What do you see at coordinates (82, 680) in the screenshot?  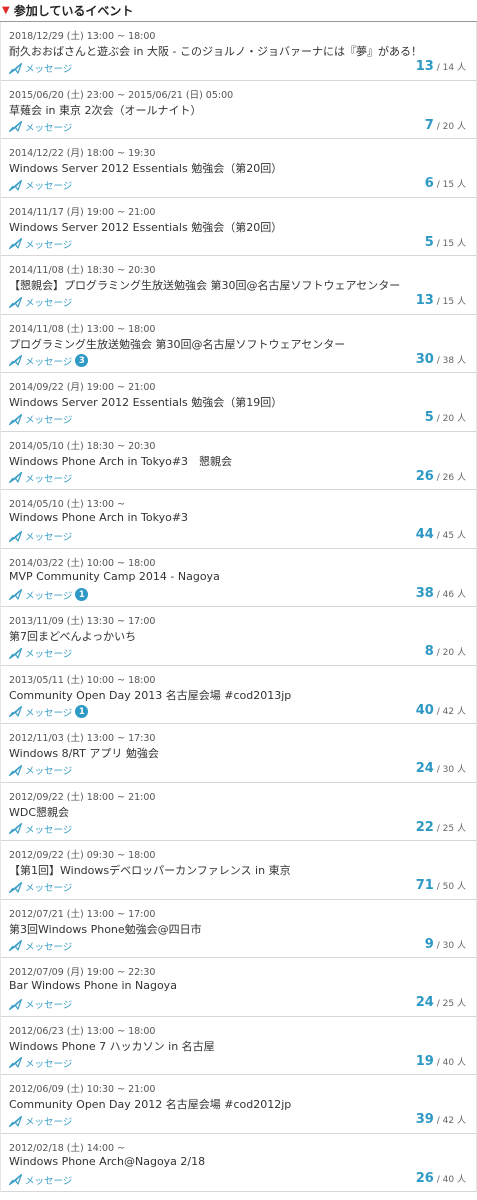 I see `event-date: 2013/05/11 (土) 10:00 ~ 18:00` at bounding box center [82, 680].